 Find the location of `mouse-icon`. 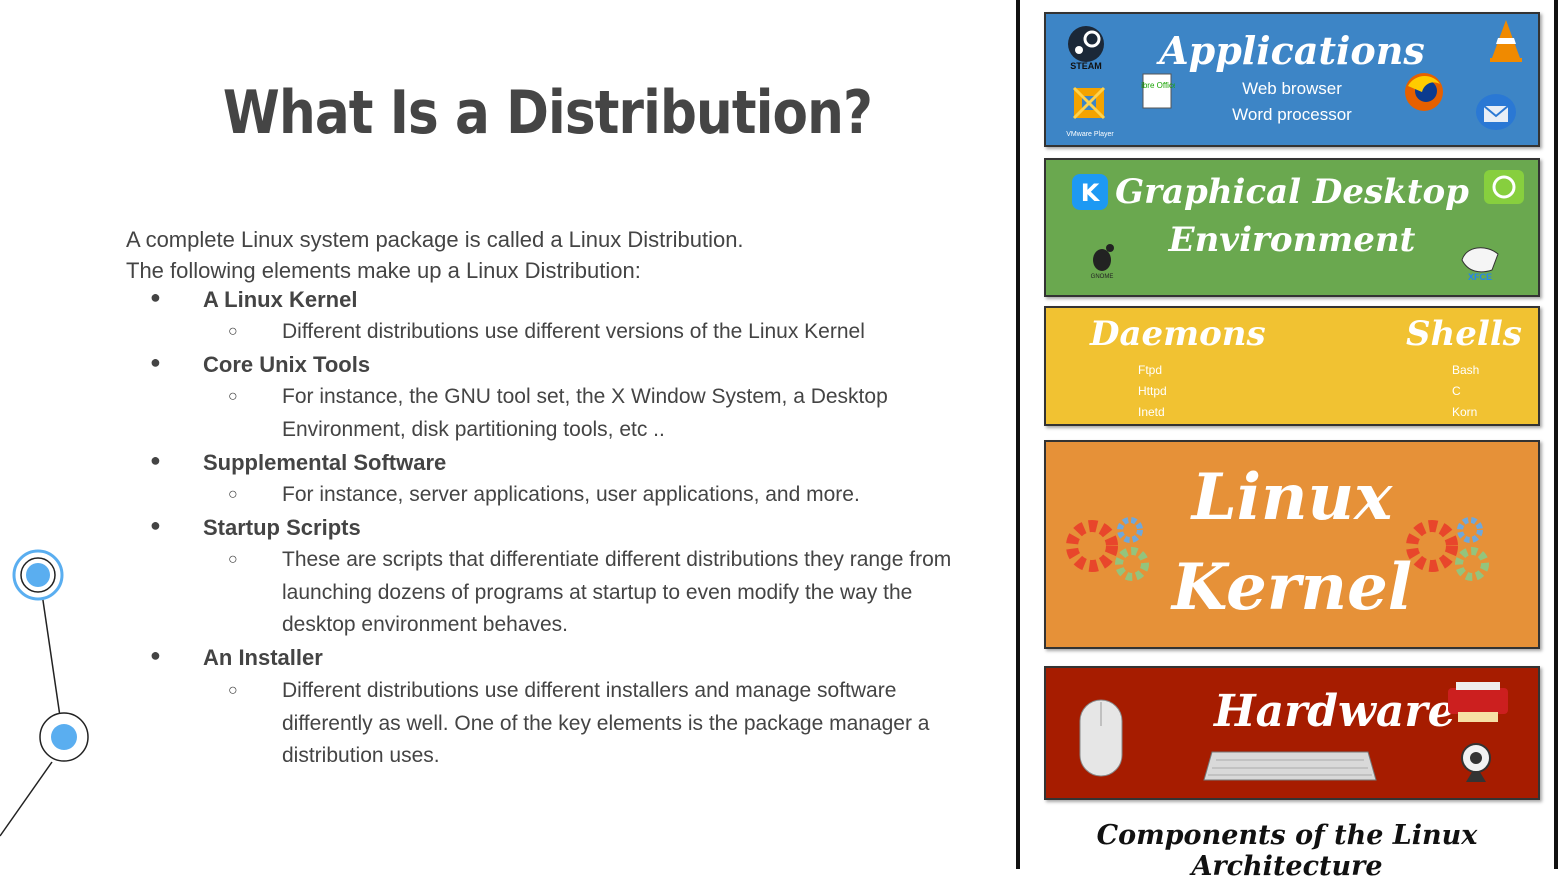

mouse-icon is located at coordinates (1101, 738).